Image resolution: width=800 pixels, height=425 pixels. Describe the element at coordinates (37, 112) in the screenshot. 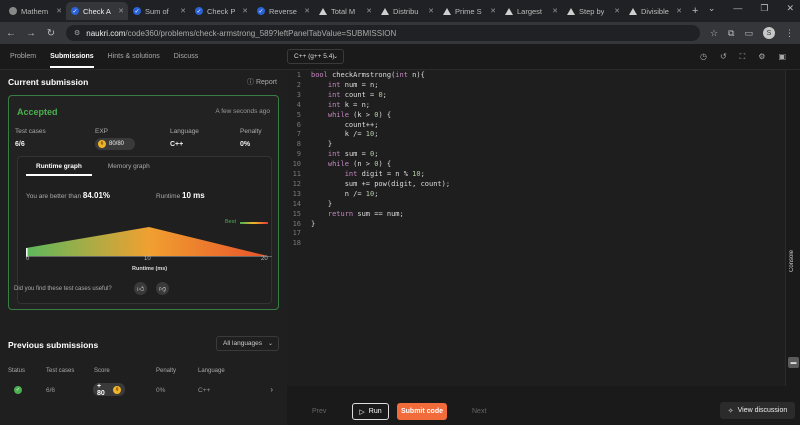

I see `status-accepted: Accepted` at that location.